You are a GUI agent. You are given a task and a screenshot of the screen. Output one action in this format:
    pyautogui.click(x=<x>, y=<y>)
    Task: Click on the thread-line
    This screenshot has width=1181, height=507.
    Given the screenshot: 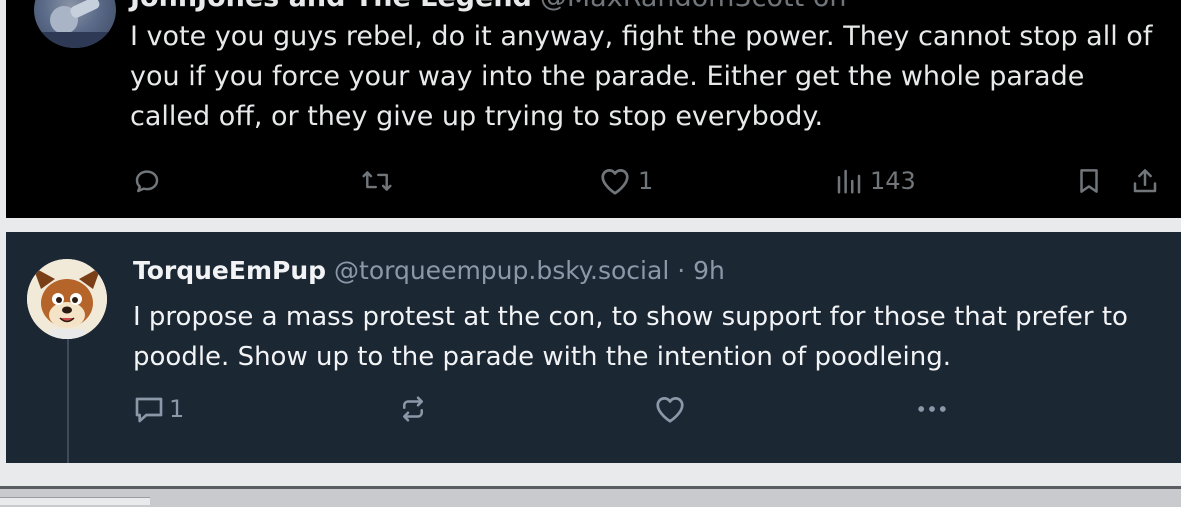 What is the action you would take?
    pyautogui.click(x=68, y=396)
    